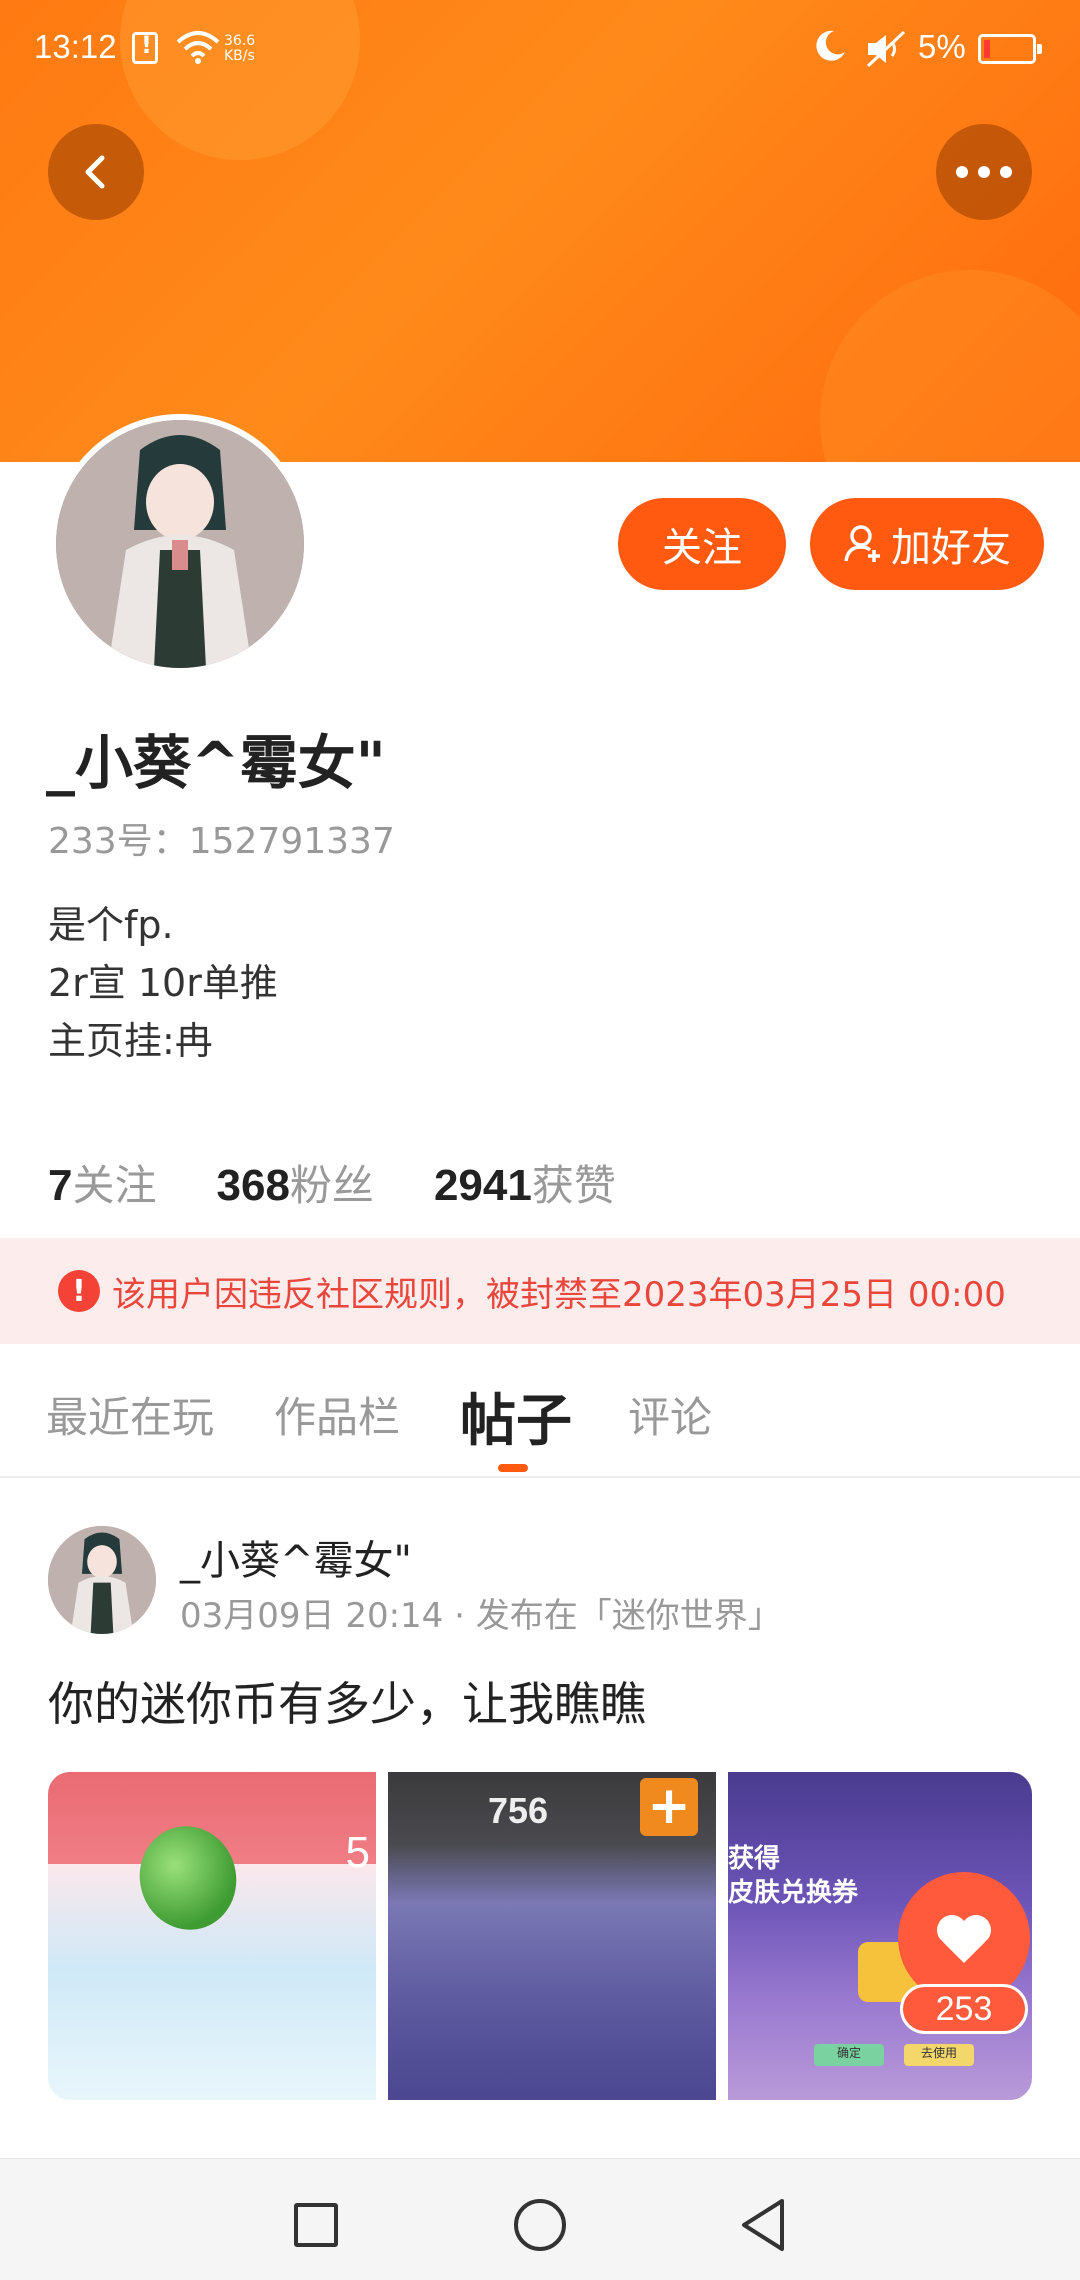  I want to click on banner-decoration, so click(950, 366).